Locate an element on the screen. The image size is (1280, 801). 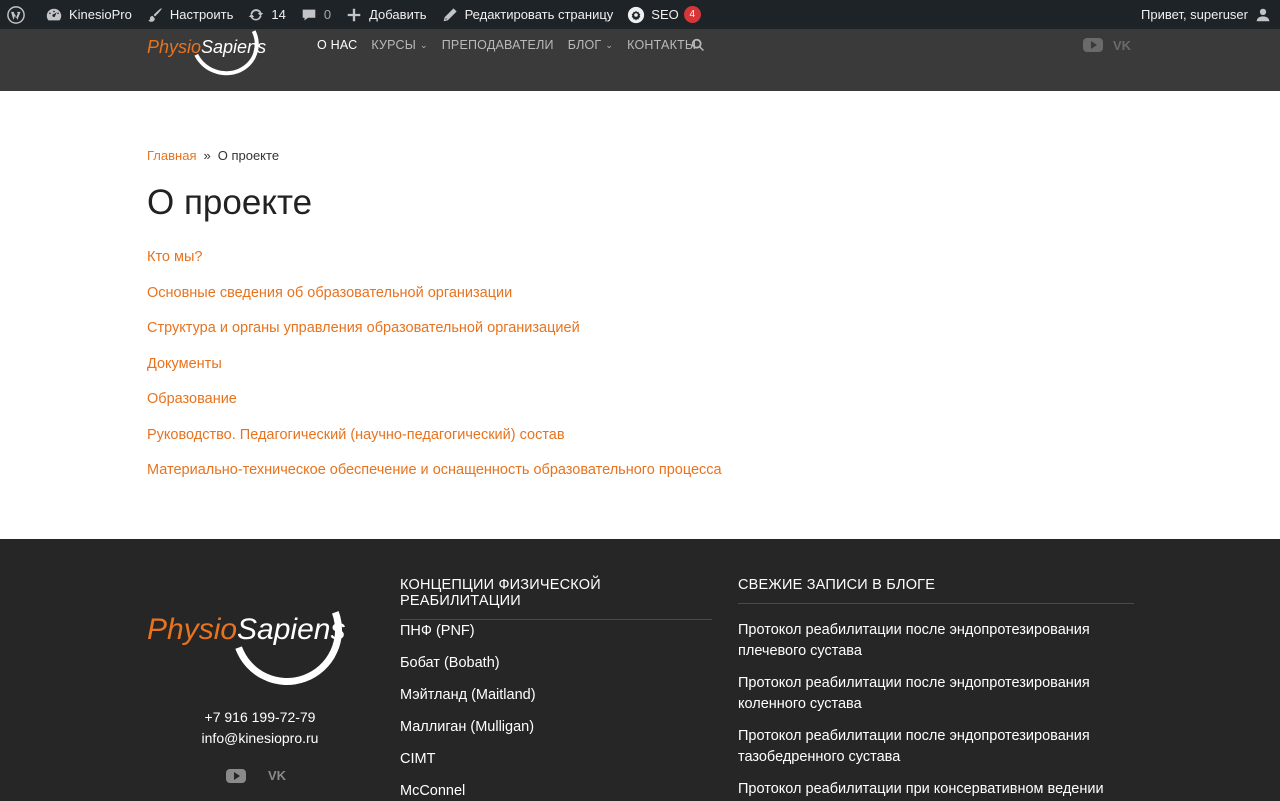
edit-page-link: Редактировать страницу is located at coordinates (527, 14).